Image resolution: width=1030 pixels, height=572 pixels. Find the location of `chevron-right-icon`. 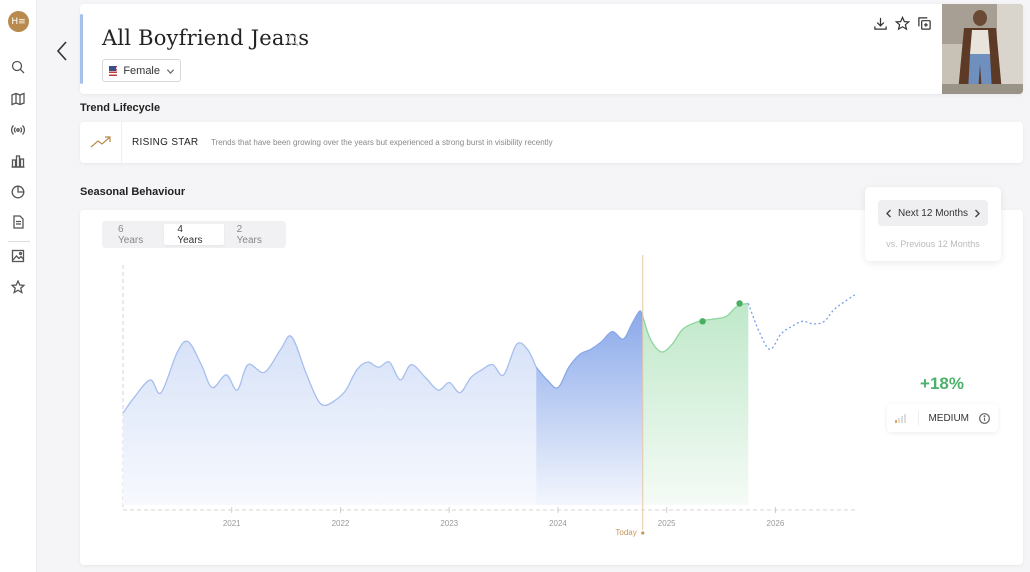

chevron-right-icon is located at coordinates (977, 213).